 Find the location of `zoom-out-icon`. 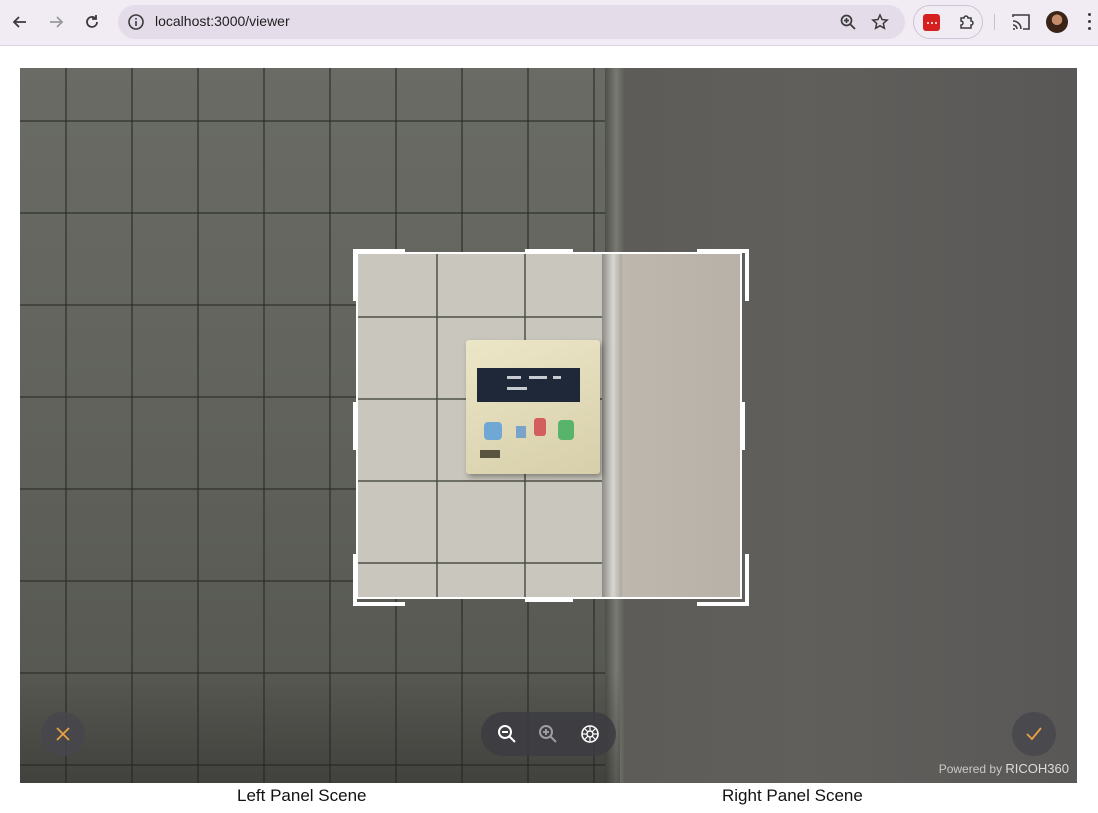

zoom-out-icon is located at coordinates (507, 734).